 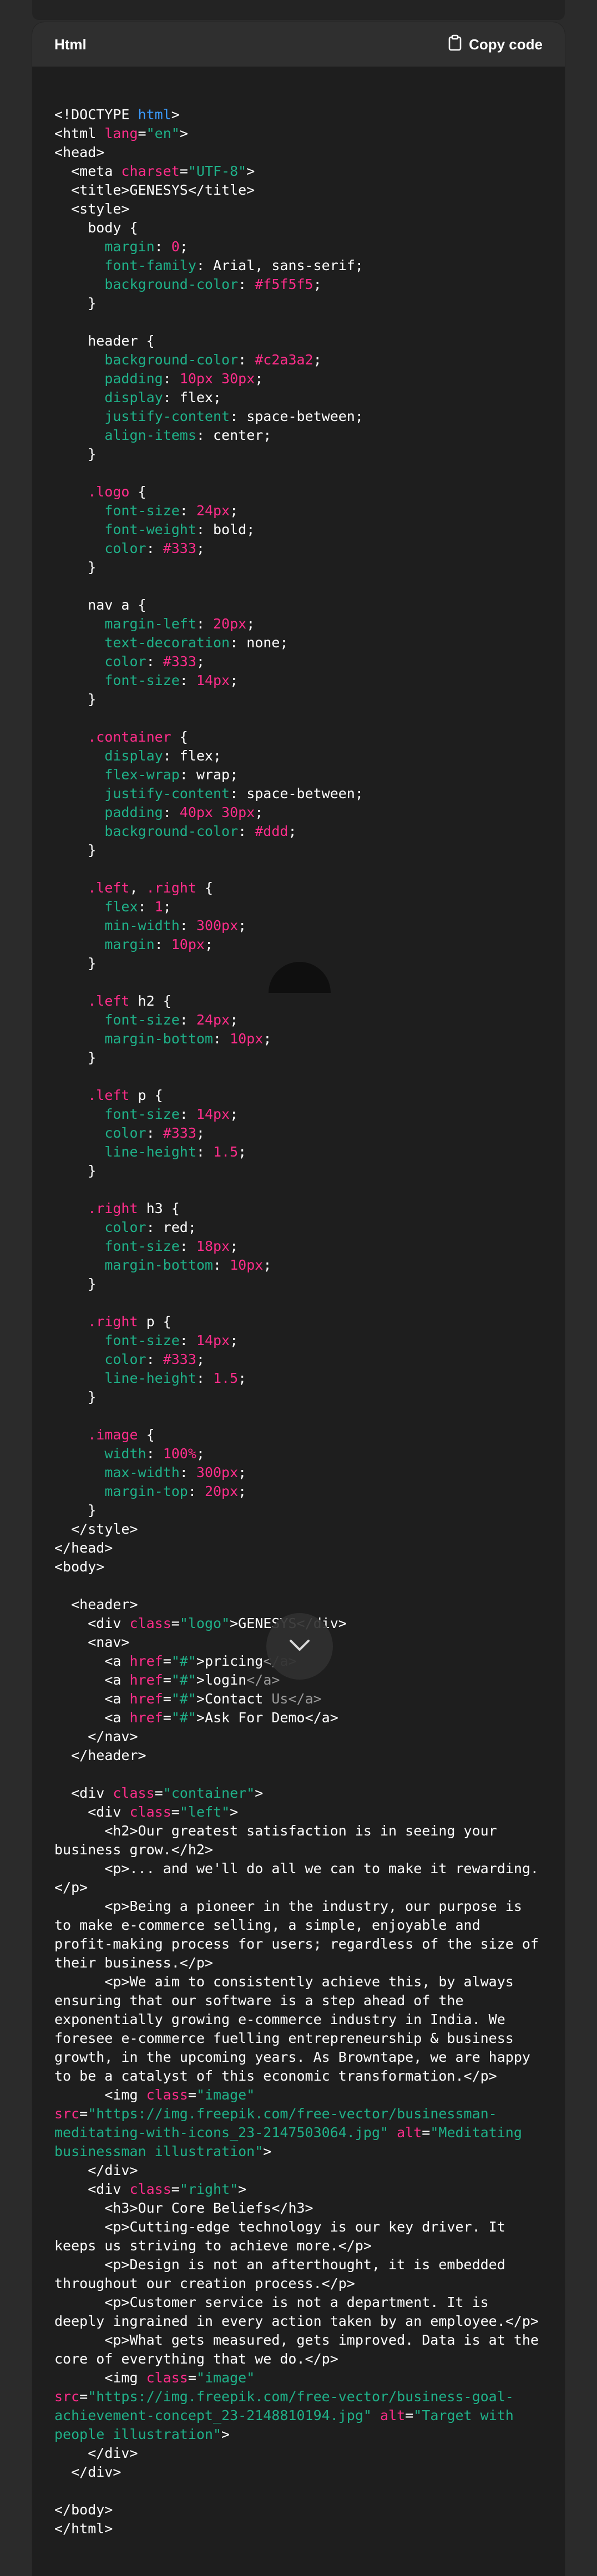 What do you see at coordinates (225, 529) in the screenshot?
I see `code-token: : bold;` at bounding box center [225, 529].